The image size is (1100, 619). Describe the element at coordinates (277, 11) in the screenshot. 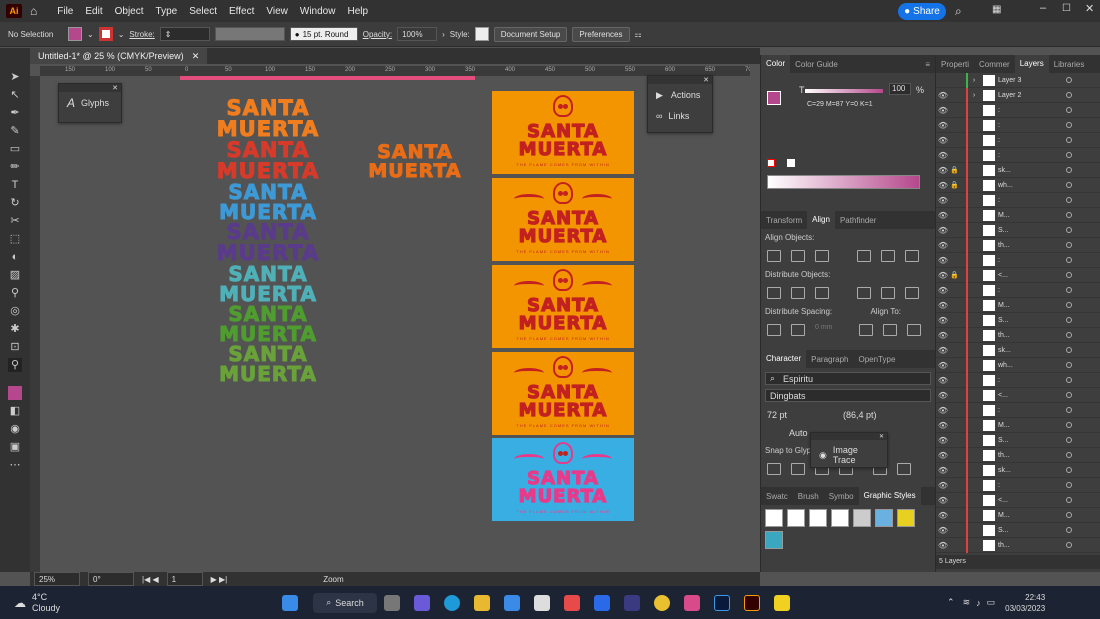

I see `menu-view: View` at that location.